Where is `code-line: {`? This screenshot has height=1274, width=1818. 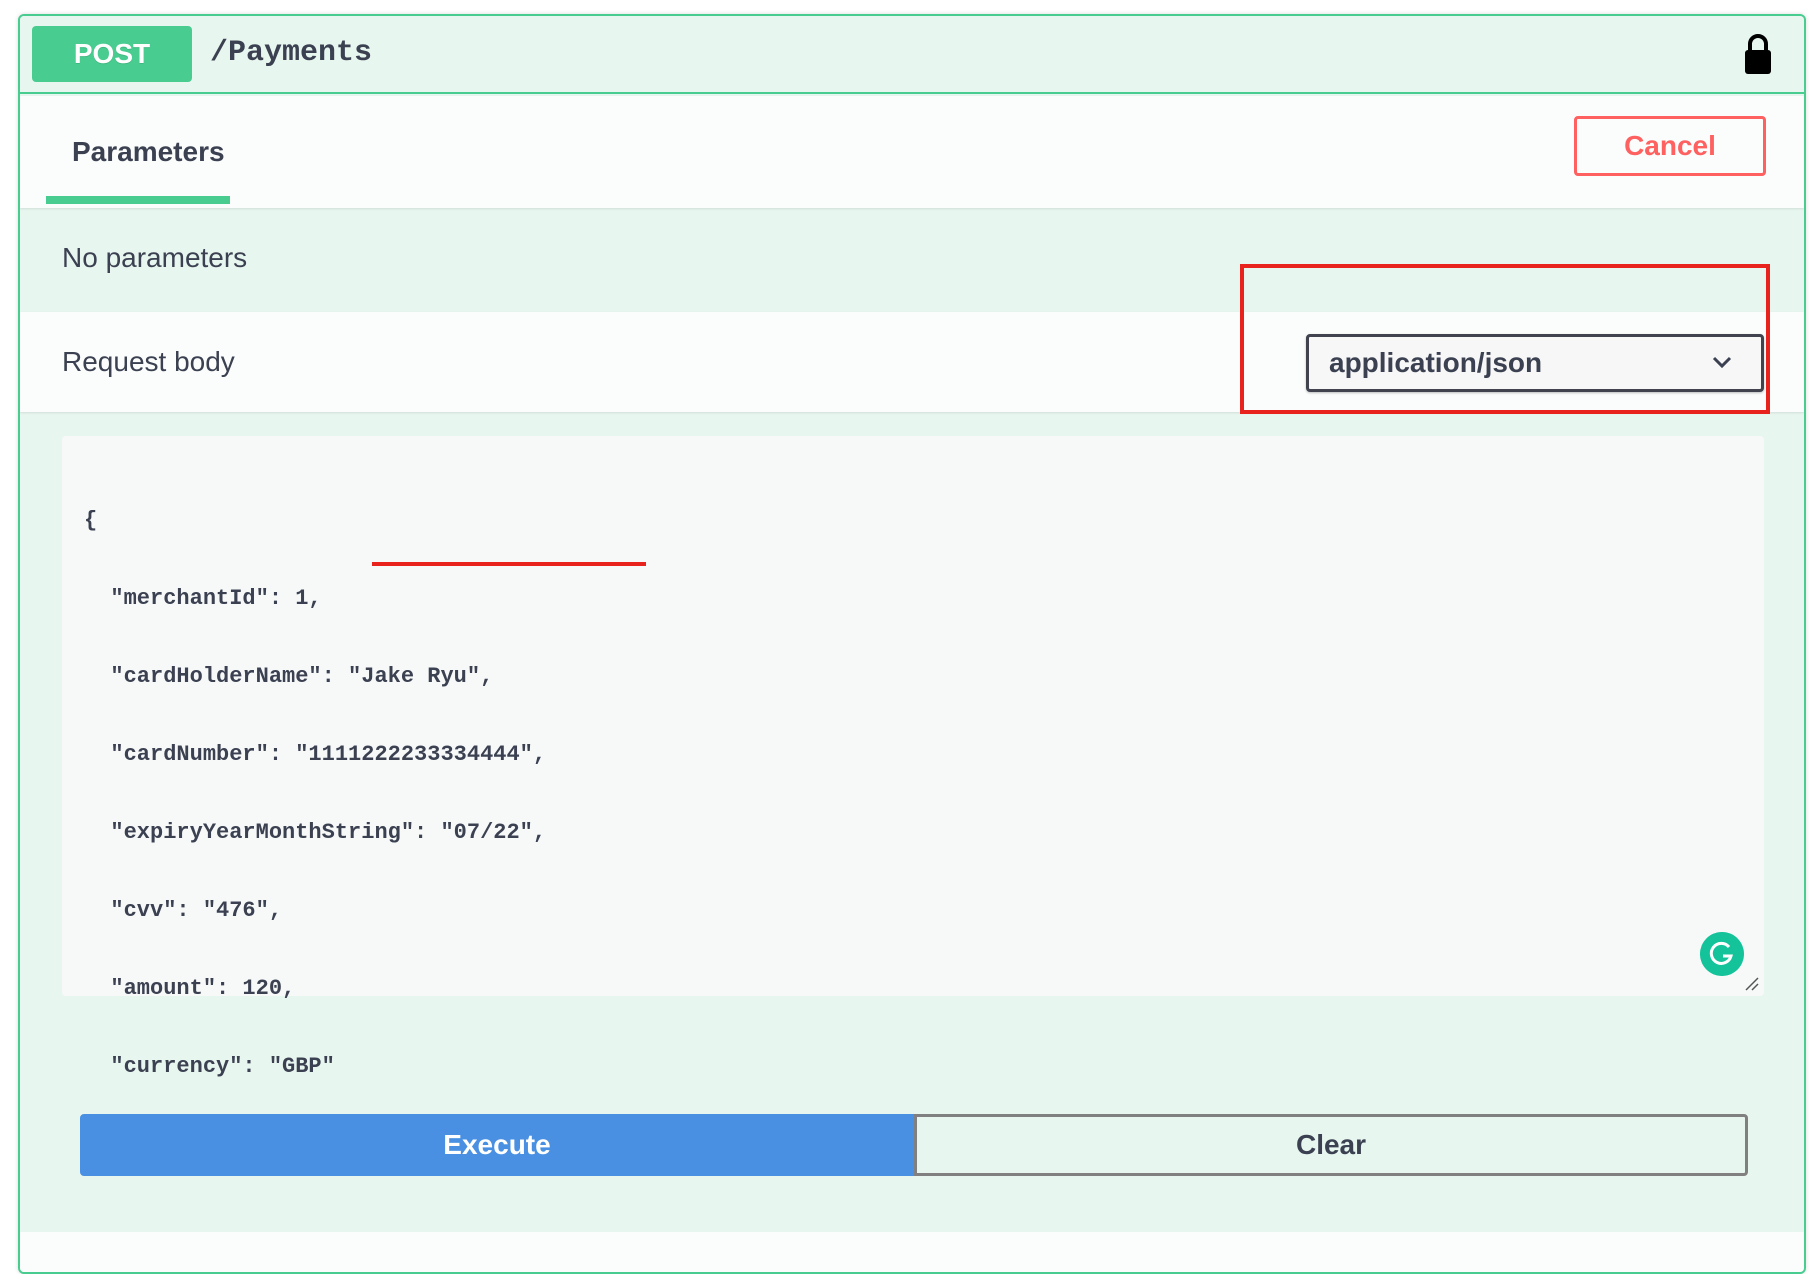 code-line: { is located at coordinates (91, 520).